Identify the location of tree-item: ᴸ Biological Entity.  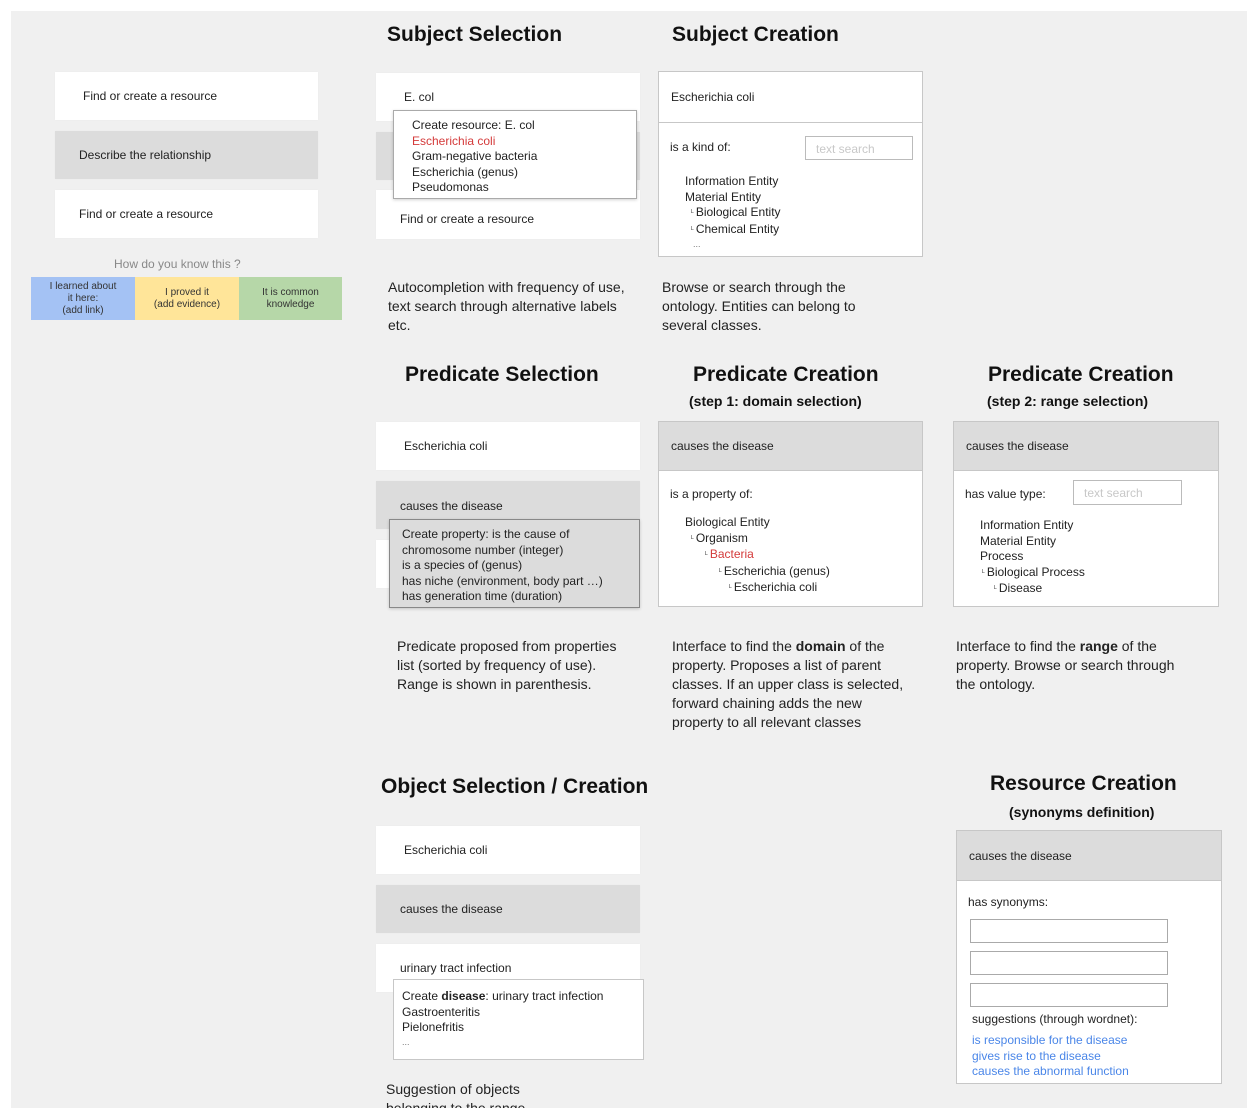
(733, 213).